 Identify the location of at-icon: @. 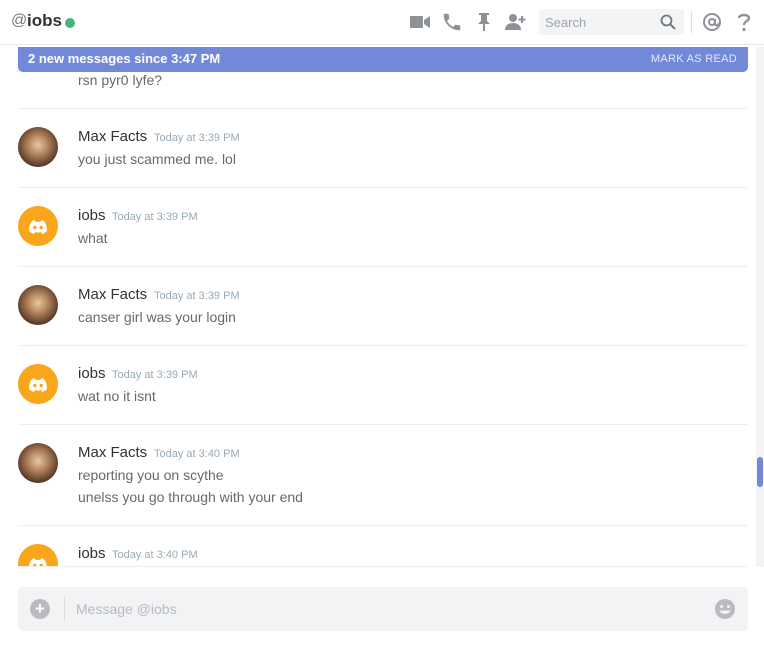
(19, 20).